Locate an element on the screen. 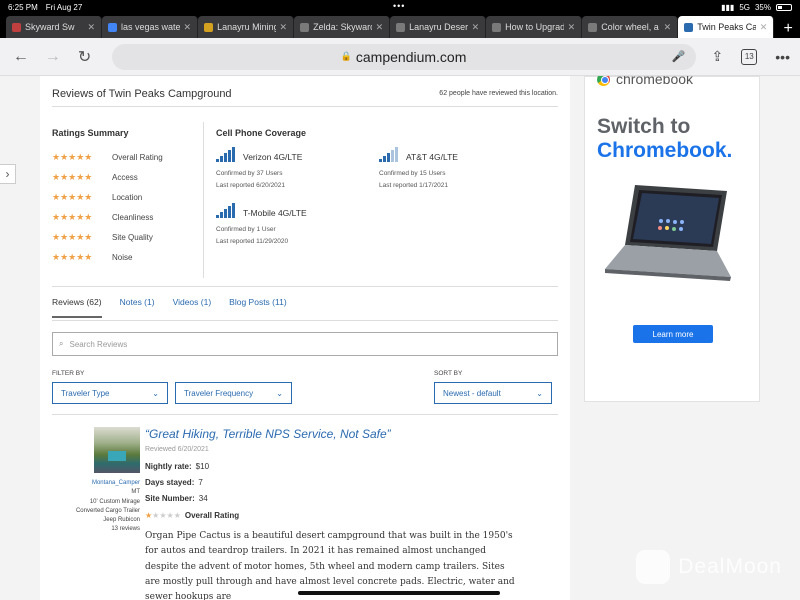 The width and height of the screenshot is (800, 600). reviewer-photo is located at coordinates (117, 450).